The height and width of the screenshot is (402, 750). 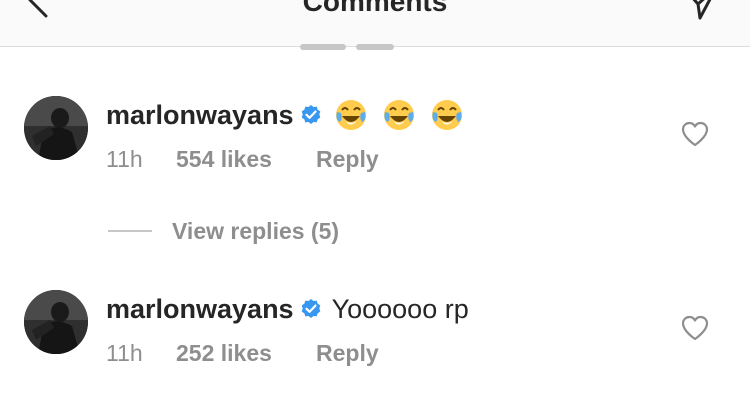 What do you see at coordinates (246, 159) in the screenshot?
I see `likes-count: 554 likes` at bounding box center [246, 159].